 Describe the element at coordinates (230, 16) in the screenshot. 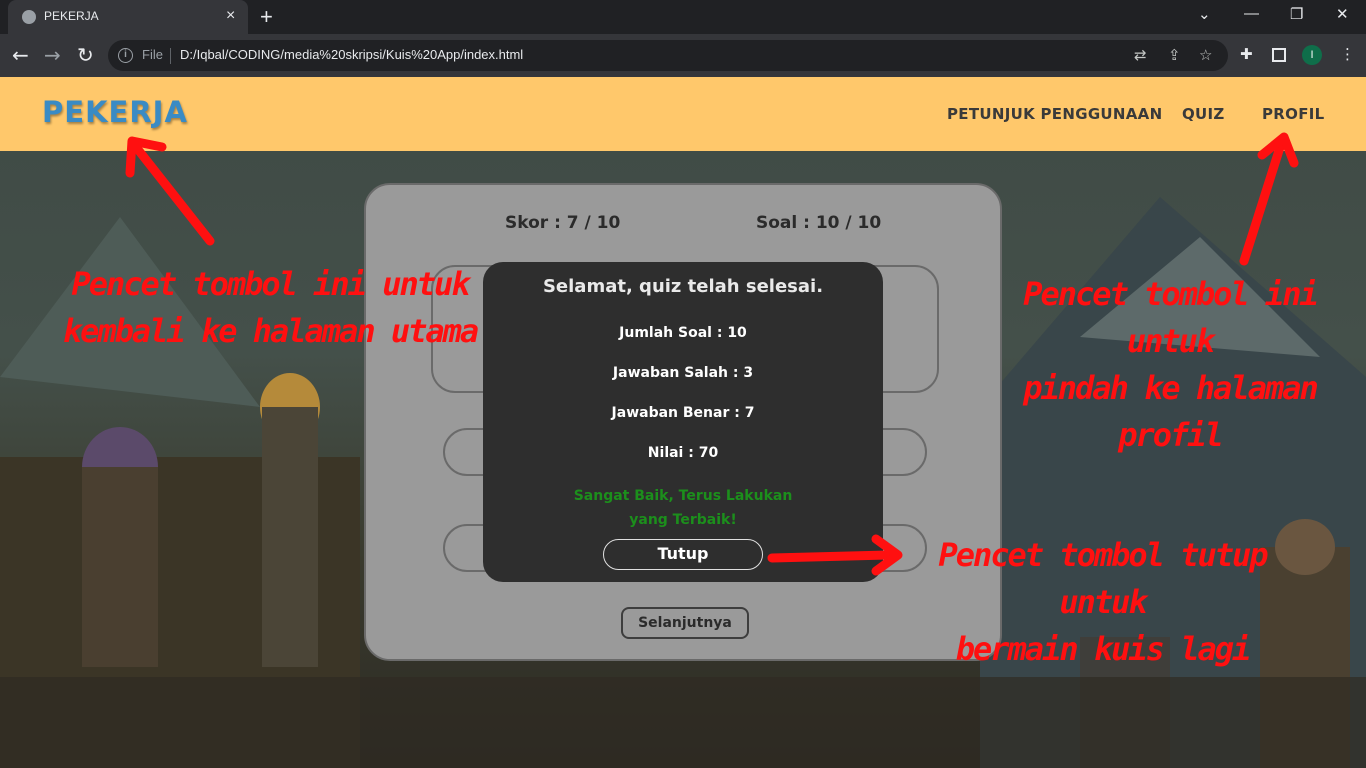

I see `tab-close-icon: ×` at that location.